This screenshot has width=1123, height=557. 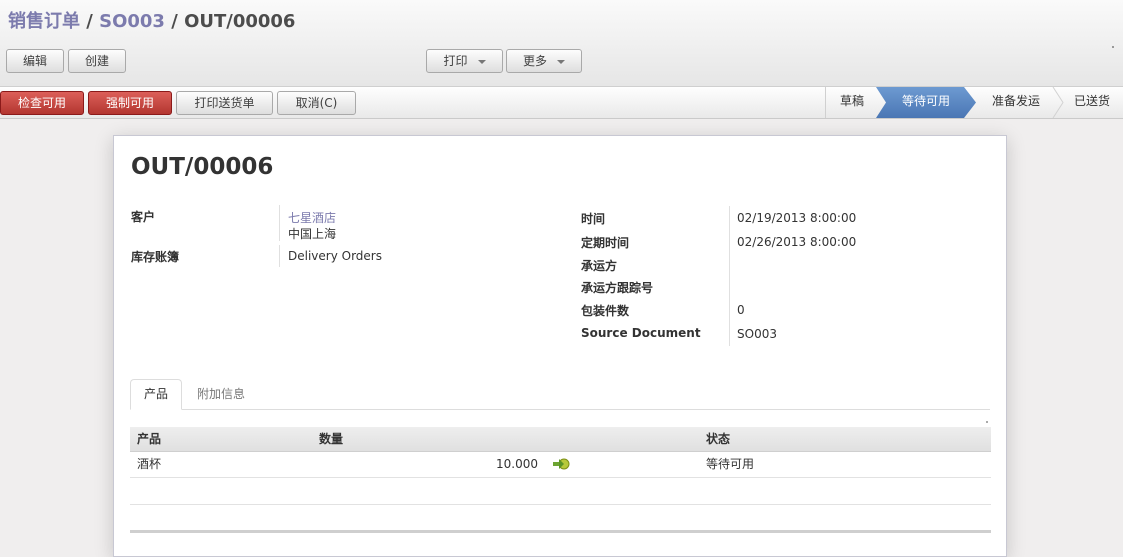 I want to click on row-product: 酒杯, so click(x=149, y=464).